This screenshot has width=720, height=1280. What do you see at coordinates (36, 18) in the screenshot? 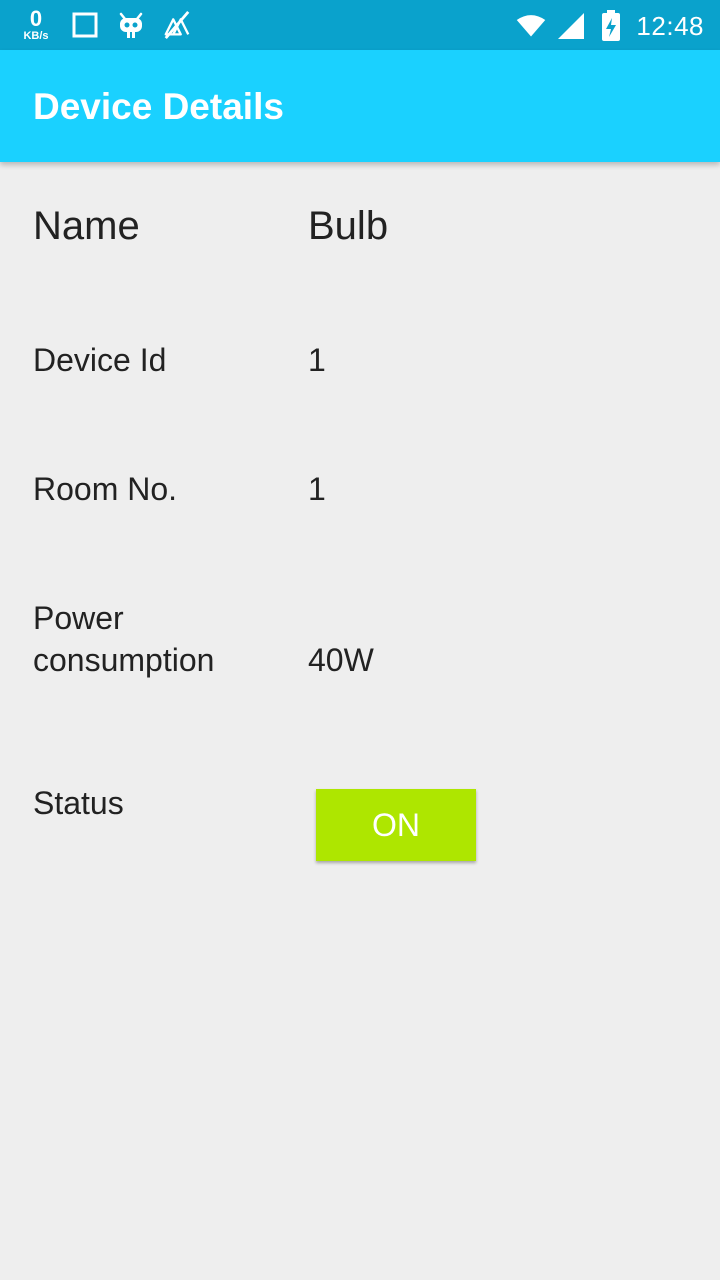
I see `net-speed-value: 0` at bounding box center [36, 18].